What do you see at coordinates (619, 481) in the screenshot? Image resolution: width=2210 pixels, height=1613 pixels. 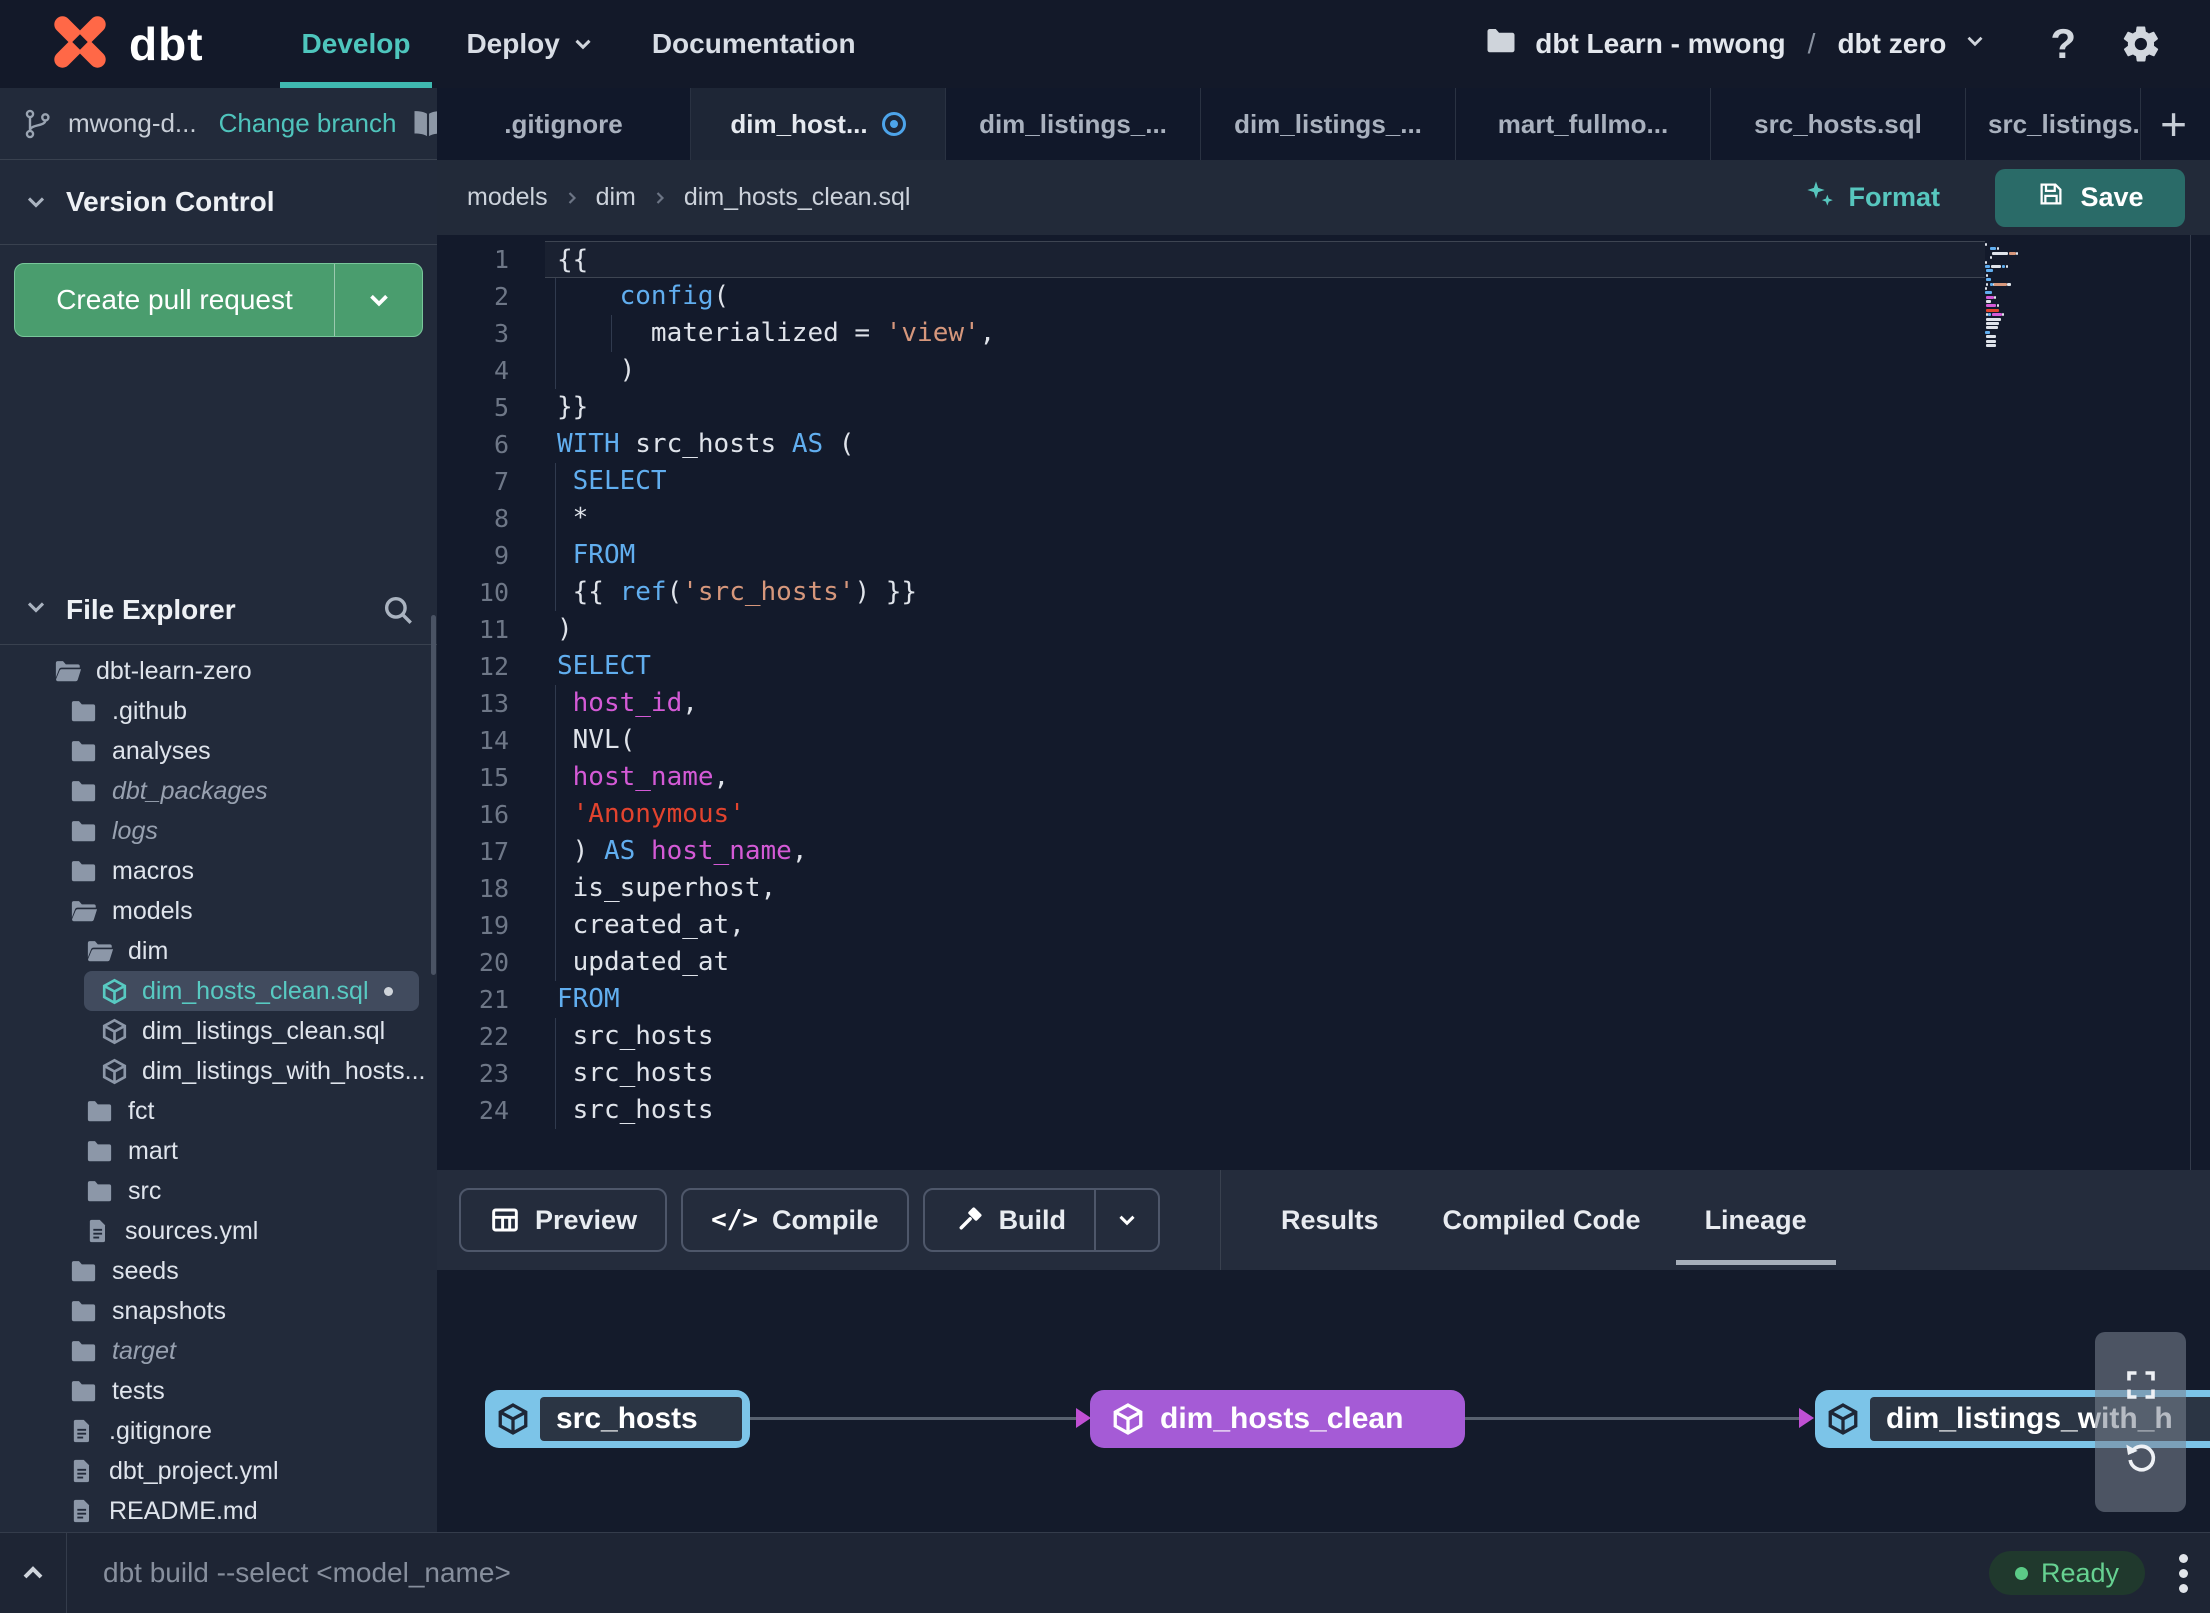 I see `code-token: SELECT` at bounding box center [619, 481].